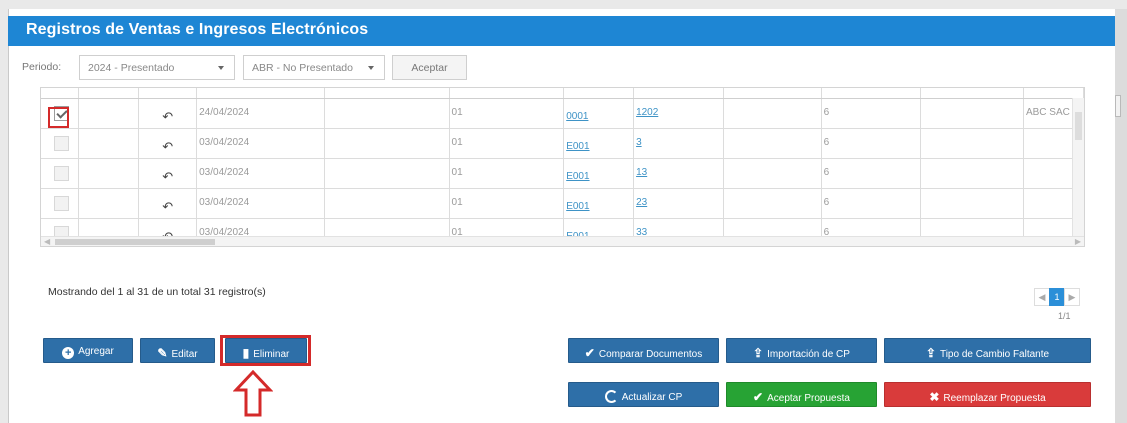 Image resolution: width=1127 pixels, height=423 pixels. Describe the element at coordinates (678, 203) in the screenshot. I see `numero-link: 23` at that location.